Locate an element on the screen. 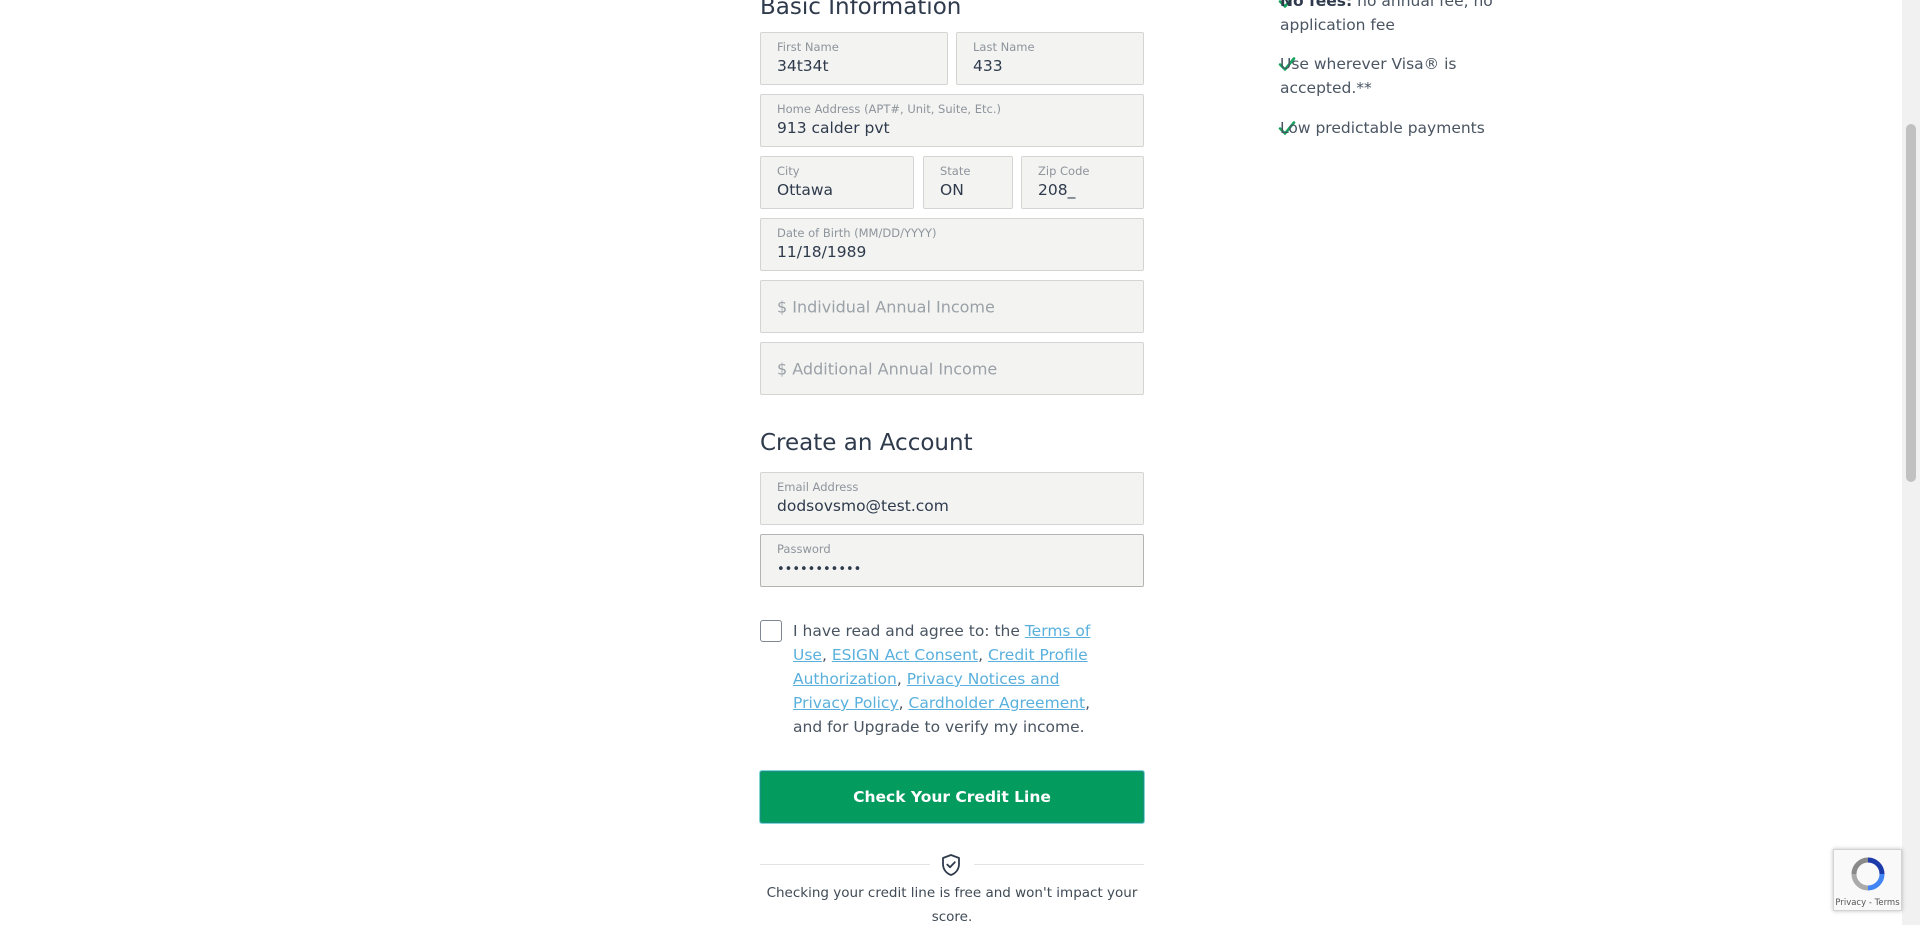 This screenshot has width=1920, height=929. individual-income-placeholder: $ Individual Annual Income is located at coordinates (886, 306).